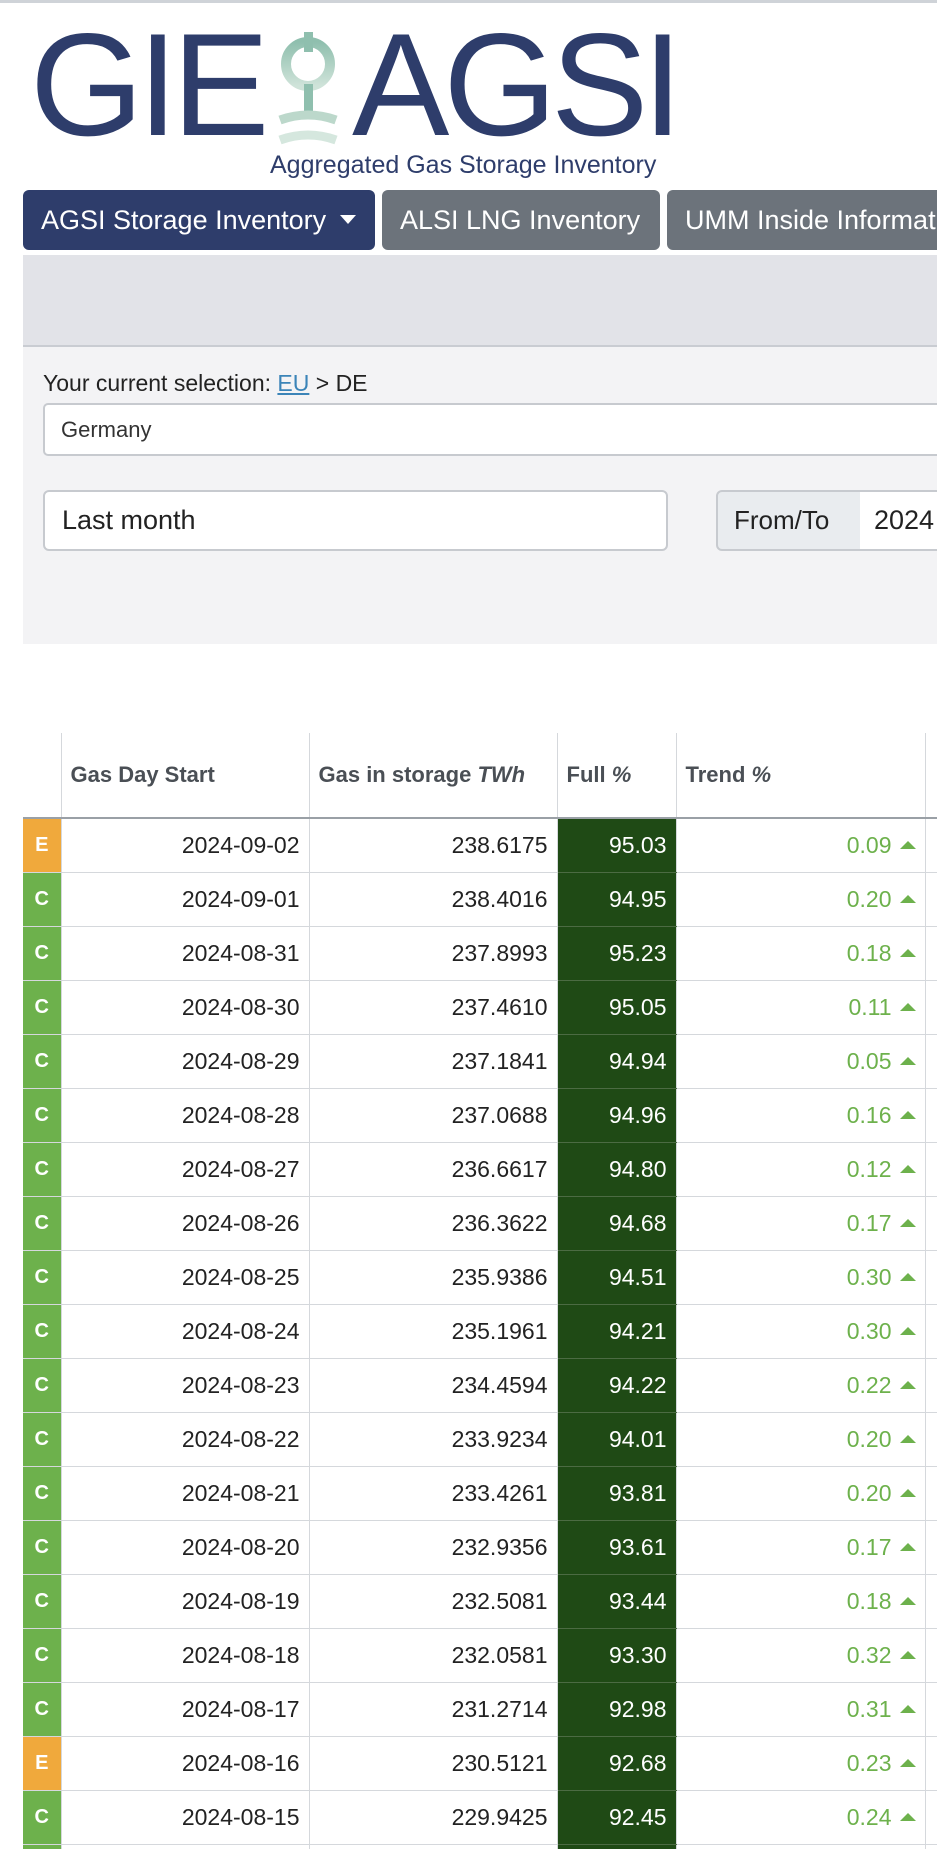 The height and width of the screenshot is (1849, 937). I want to click on header-unit-twh: TWh, so click(501, 774).